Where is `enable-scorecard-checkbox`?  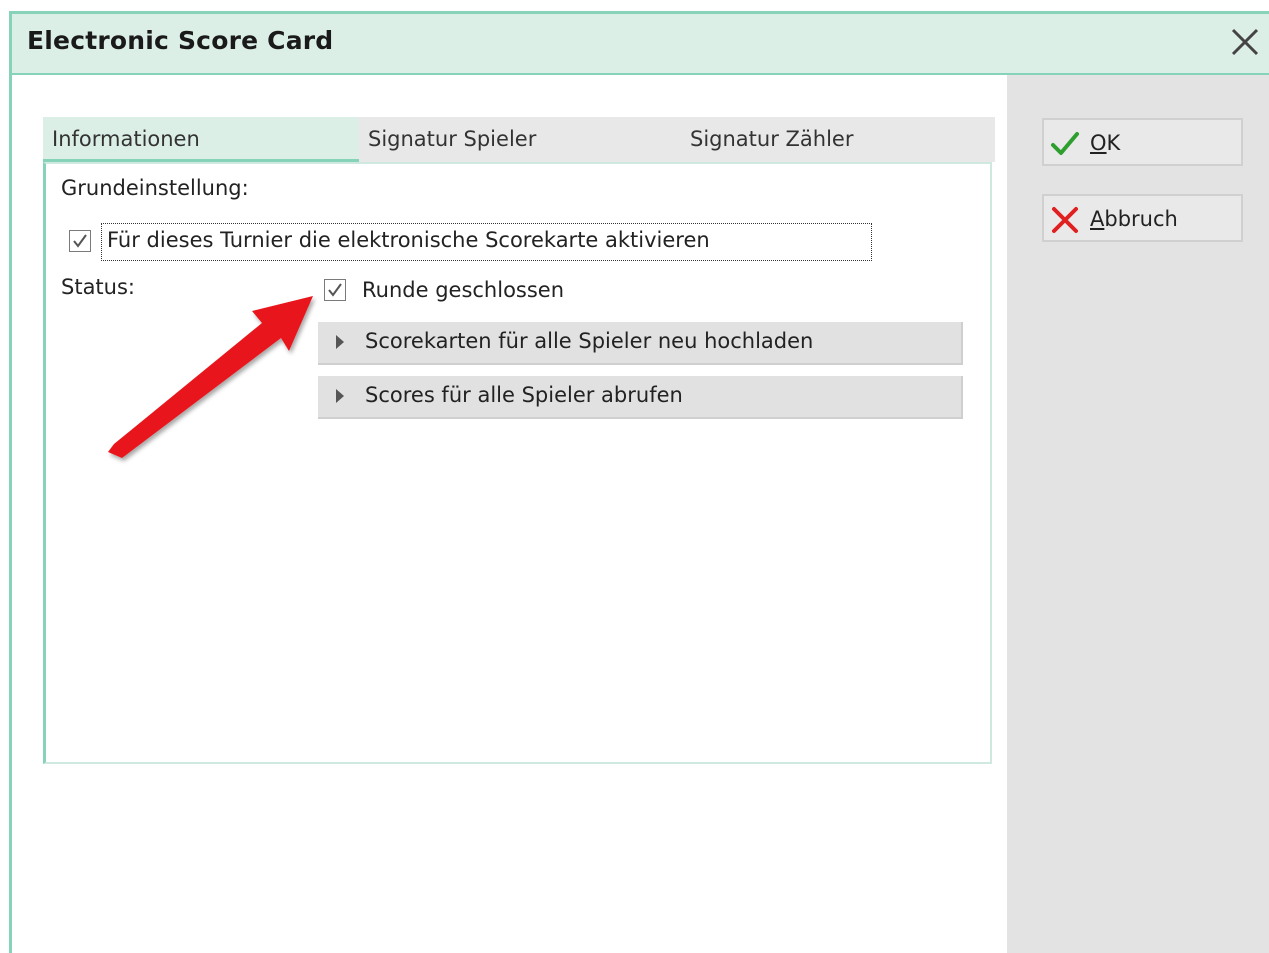
enable-scorecard-checkbox is located at coordinates (80, 241).